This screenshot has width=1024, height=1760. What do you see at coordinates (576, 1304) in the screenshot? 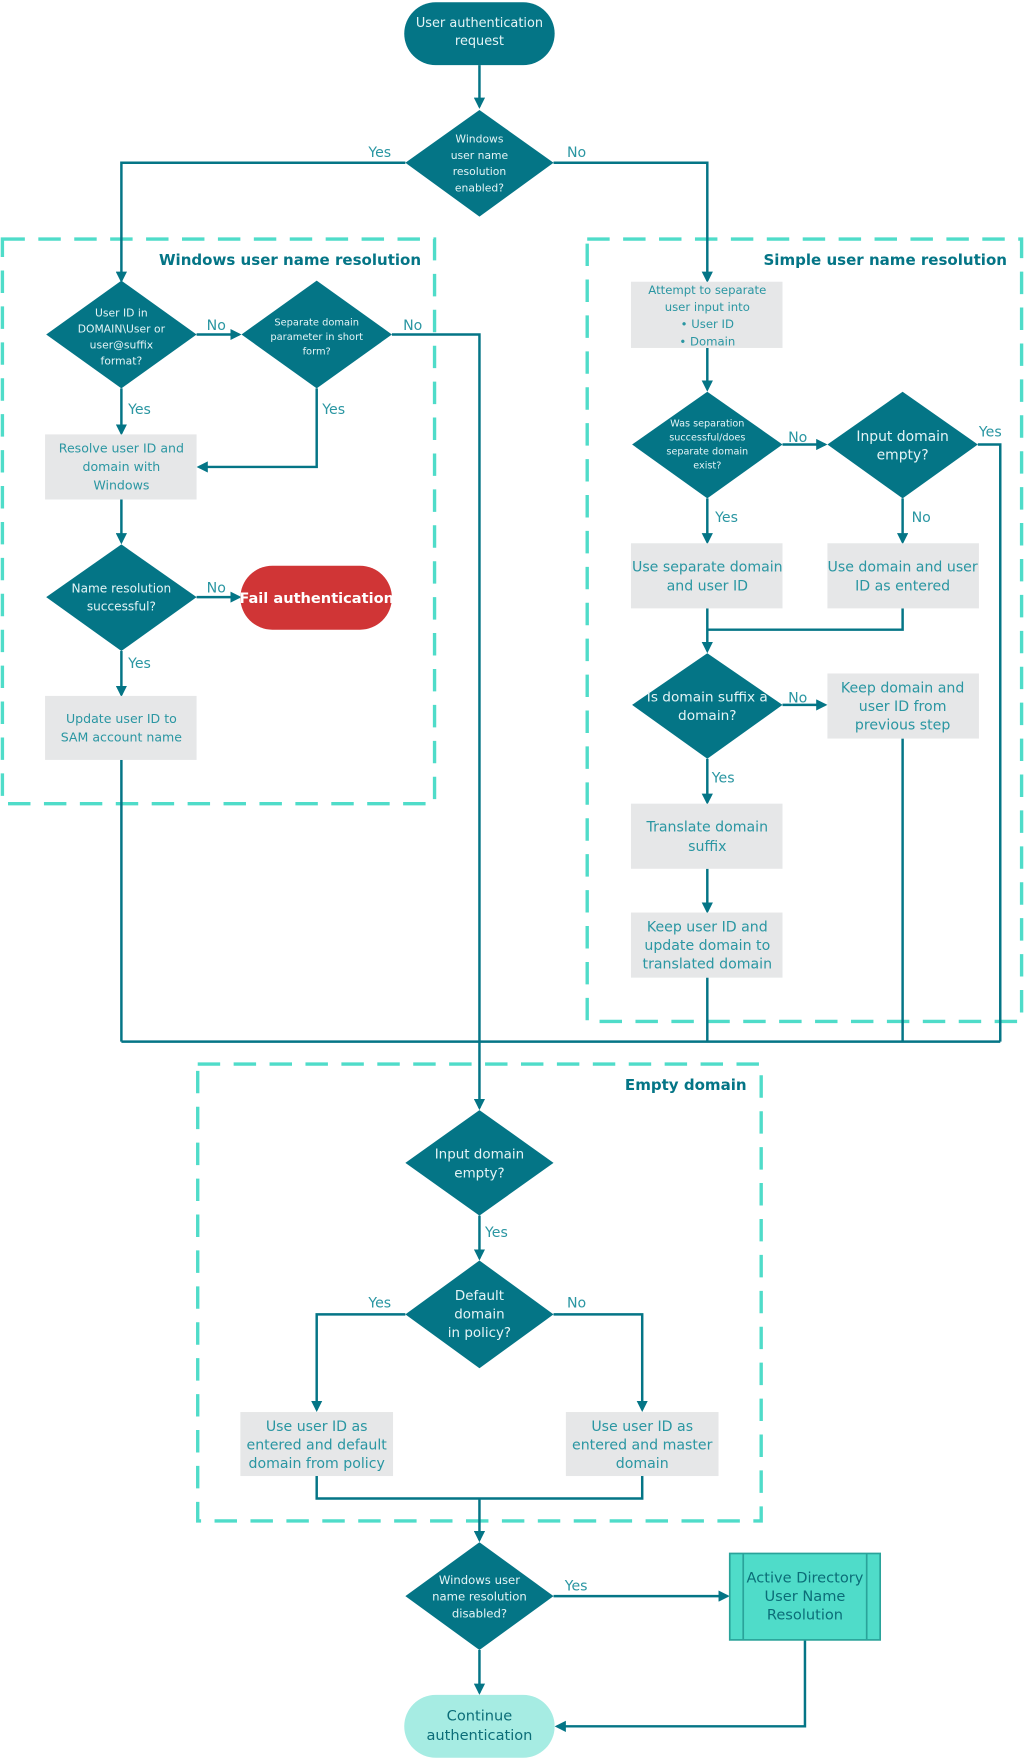
I see `label-default-no: No` at bounding box center [576, 1304].